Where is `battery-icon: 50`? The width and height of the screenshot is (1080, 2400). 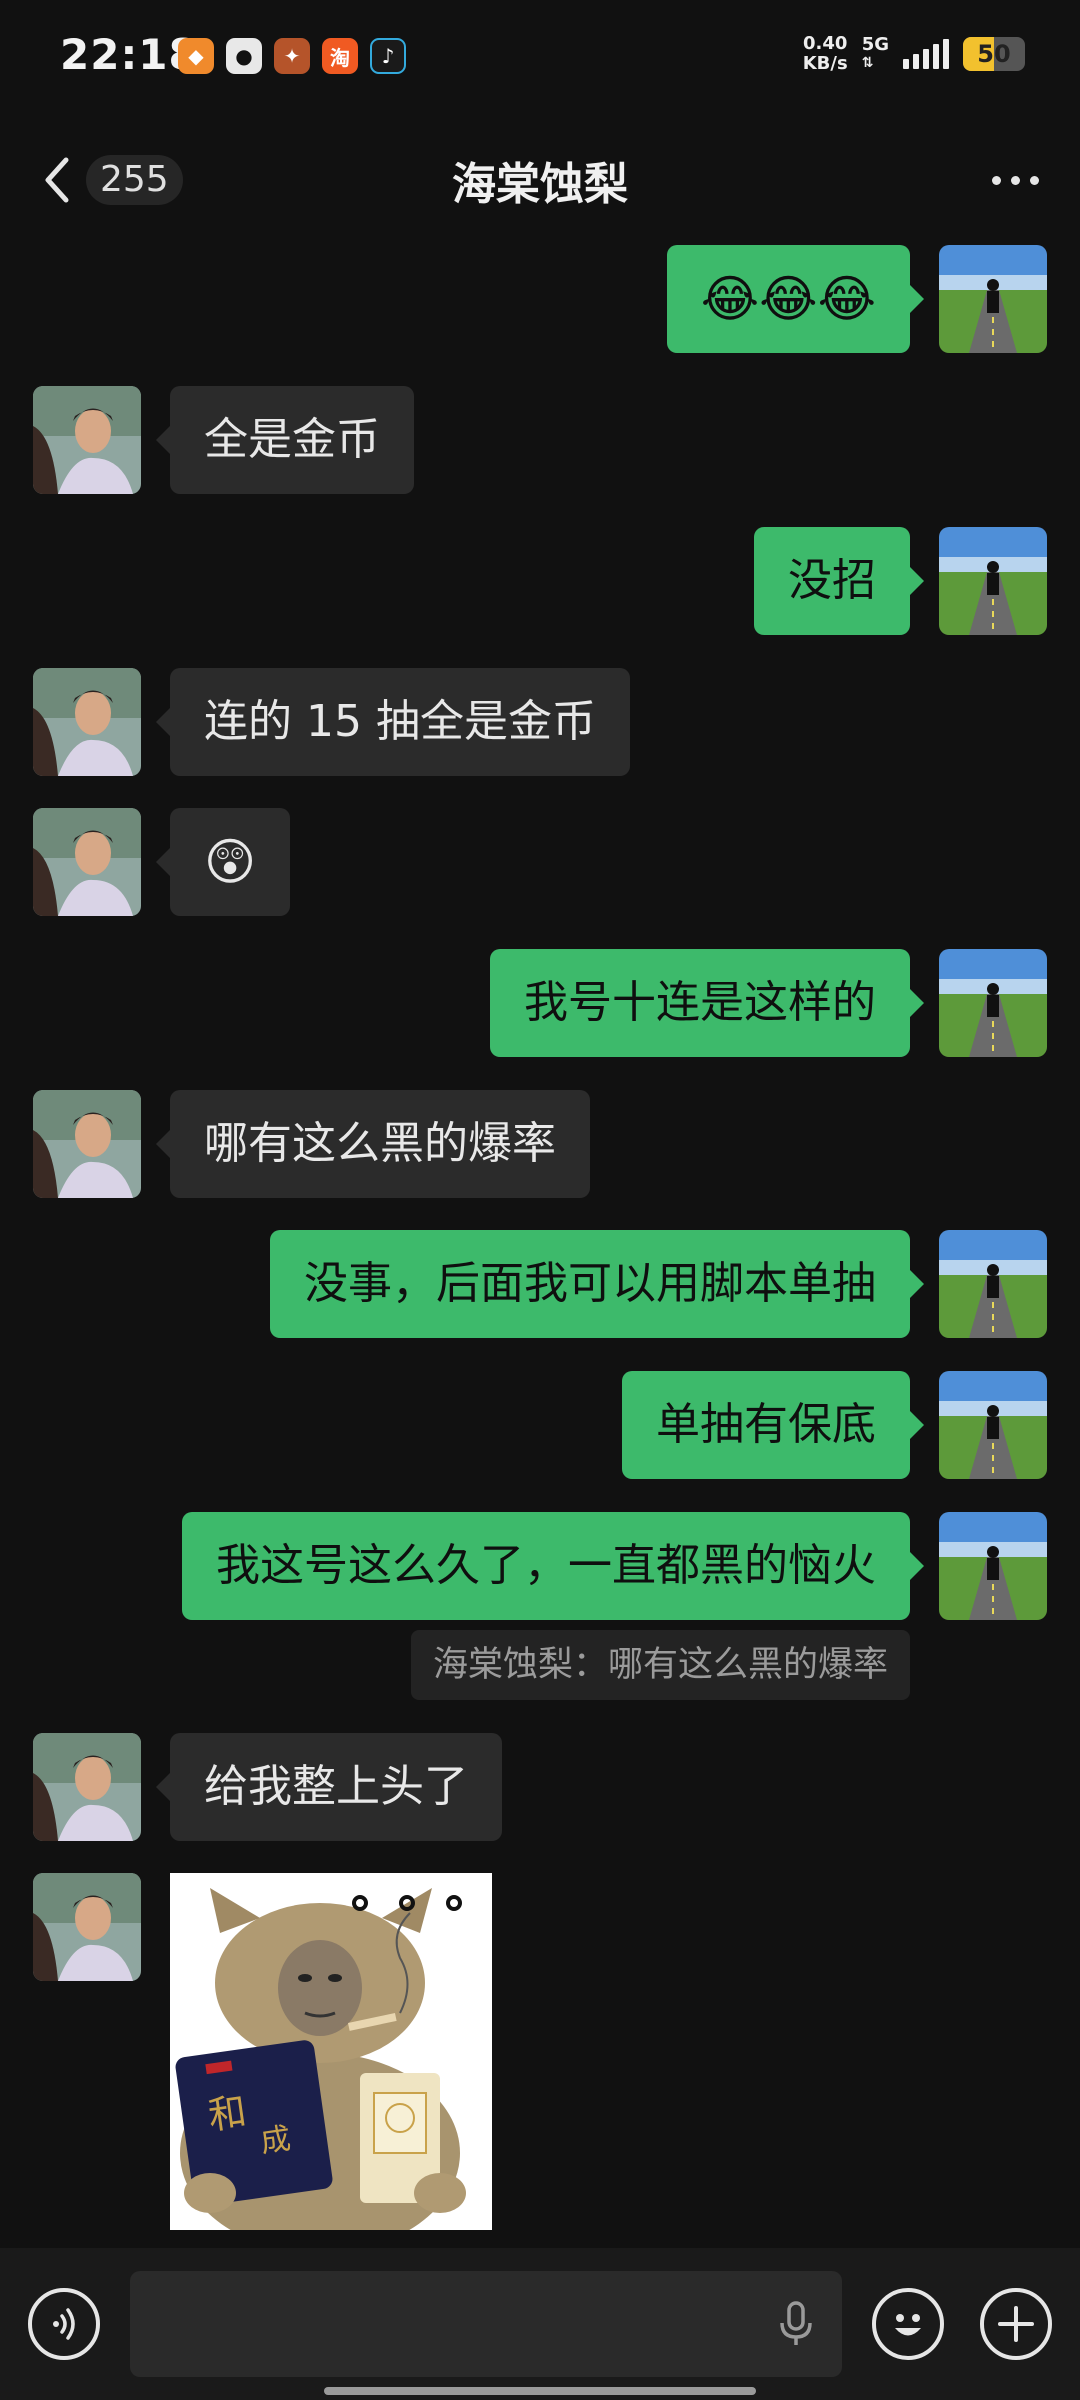 battery-icon: 50 is located at coordinates (994, 54).